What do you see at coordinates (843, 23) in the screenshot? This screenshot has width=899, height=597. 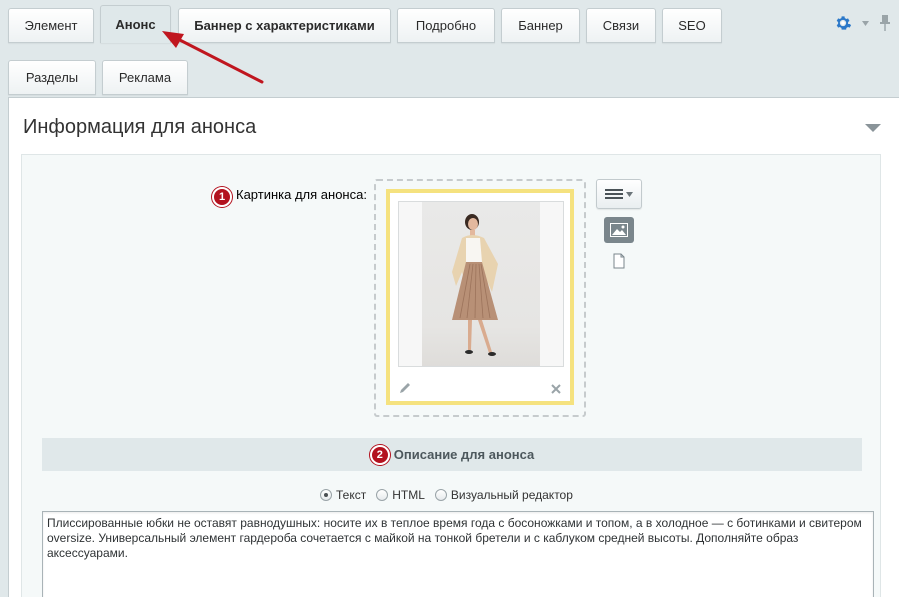 I see `gear-icon` at bounding box center [843, 23].